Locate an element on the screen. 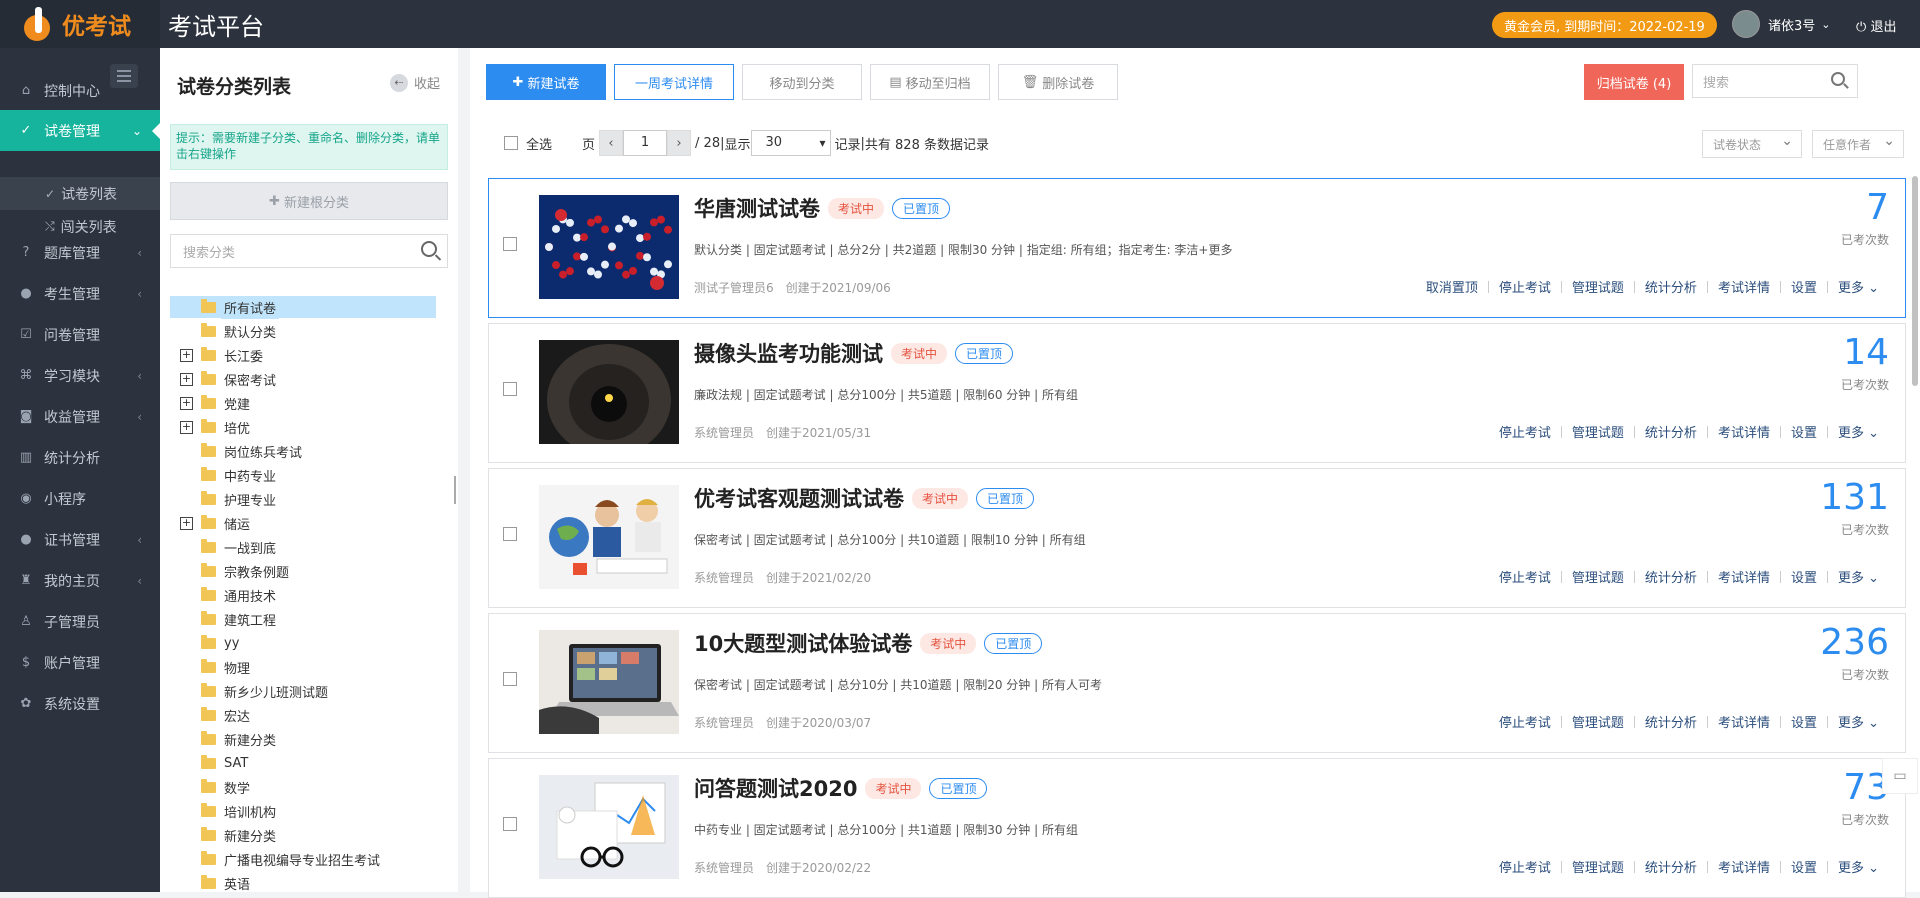 This screenshot has height=898, width=1920. move-to-archive-button: ▤ 移动至归档 is located at coordinates (930, 82).